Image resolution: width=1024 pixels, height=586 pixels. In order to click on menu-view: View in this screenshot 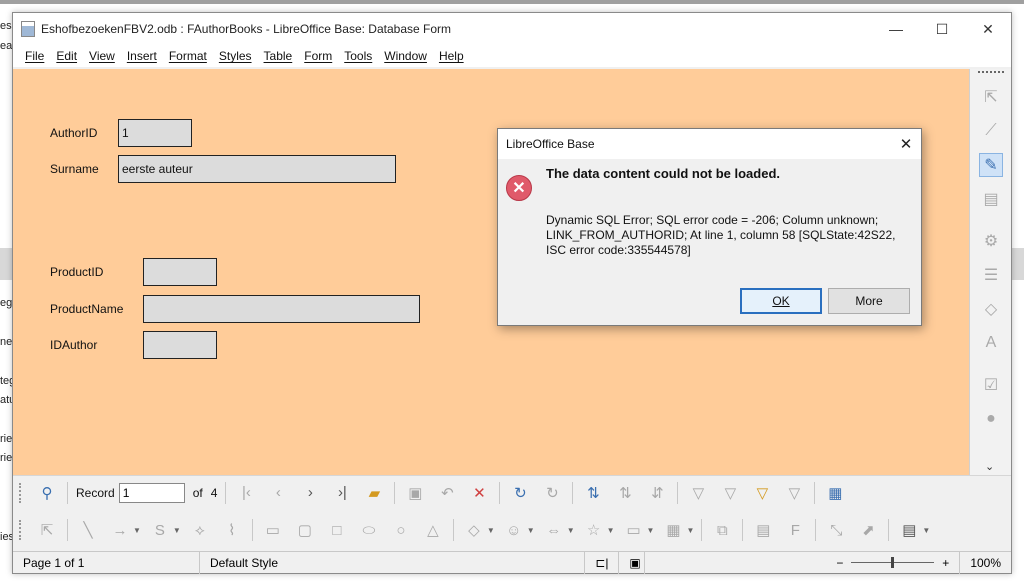, I will do `click(102, 56)`.